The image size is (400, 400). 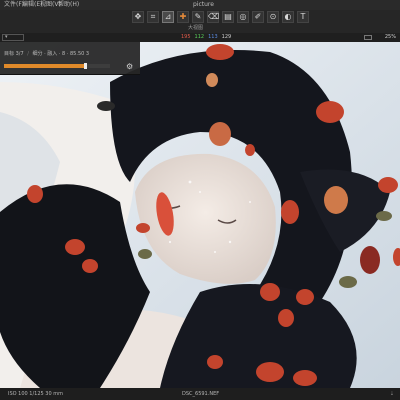 I want to click on straighten-icon: ⊿, so click(x=168, y=17).